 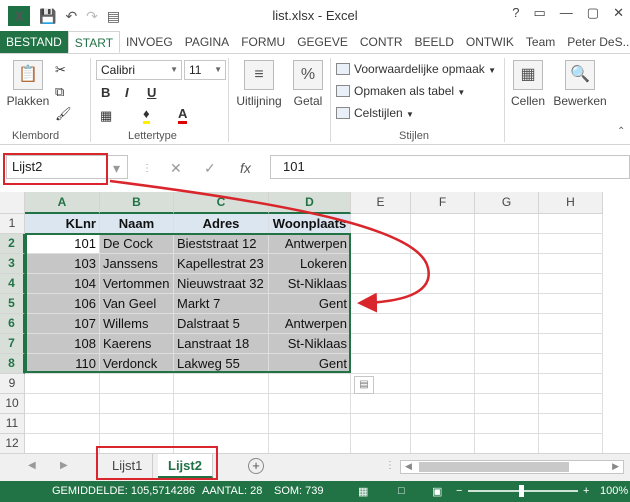 I want to click on next-sheet-icon: ▶, so click(x=64, y=465).